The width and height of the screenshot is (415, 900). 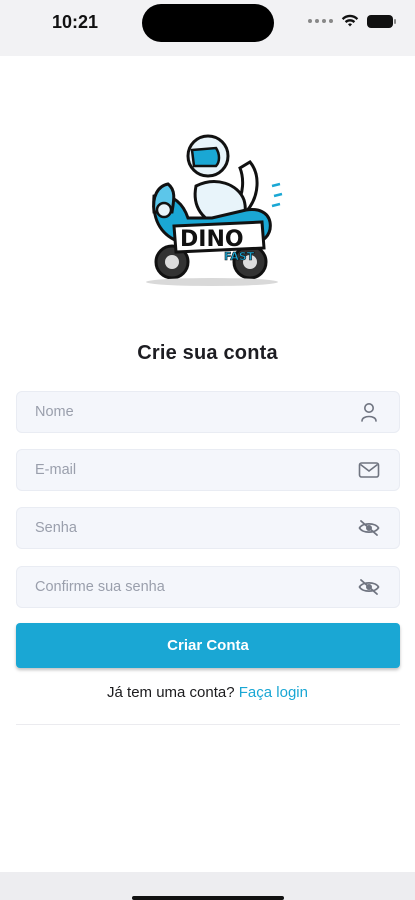 I want to click on password-input, so click(x=208, y=528).